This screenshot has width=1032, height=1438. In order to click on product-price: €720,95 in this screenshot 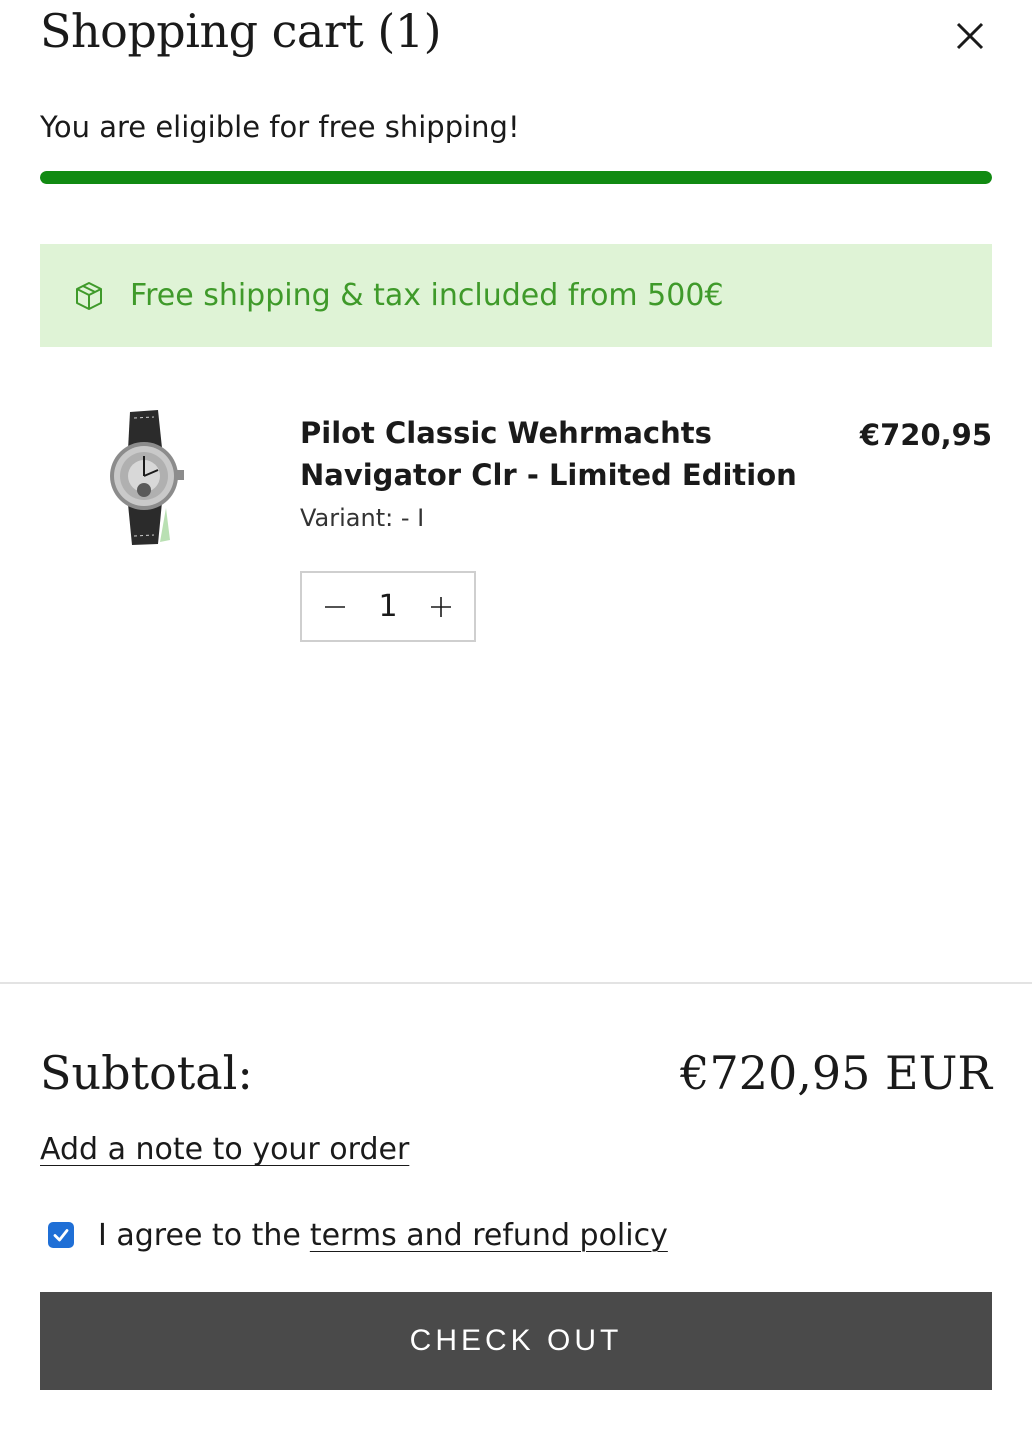, I will do `click(925, 435)`.